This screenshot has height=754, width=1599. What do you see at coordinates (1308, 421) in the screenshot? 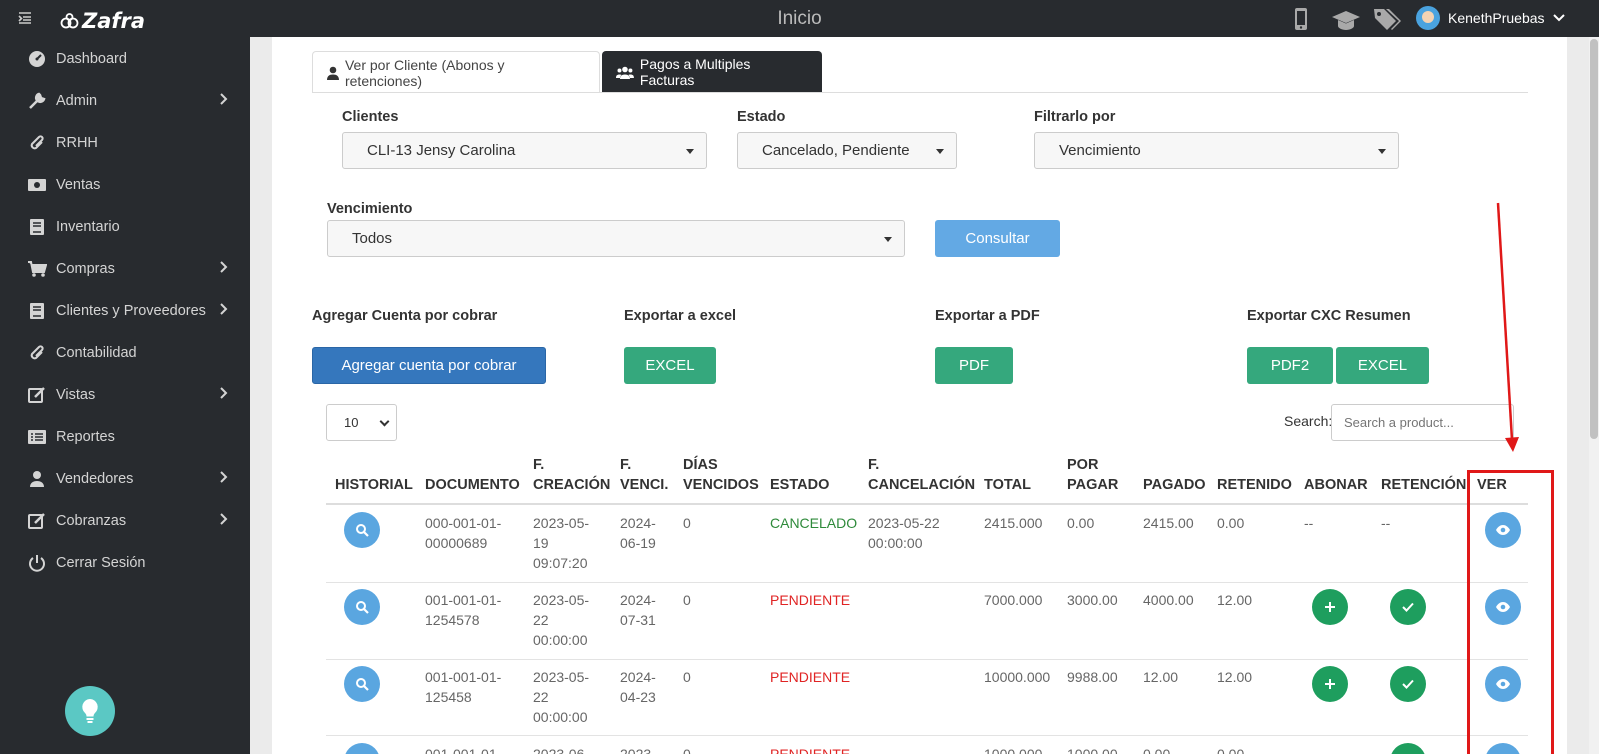
I see `search-label: Search:` at bounding box center [1308, 421].